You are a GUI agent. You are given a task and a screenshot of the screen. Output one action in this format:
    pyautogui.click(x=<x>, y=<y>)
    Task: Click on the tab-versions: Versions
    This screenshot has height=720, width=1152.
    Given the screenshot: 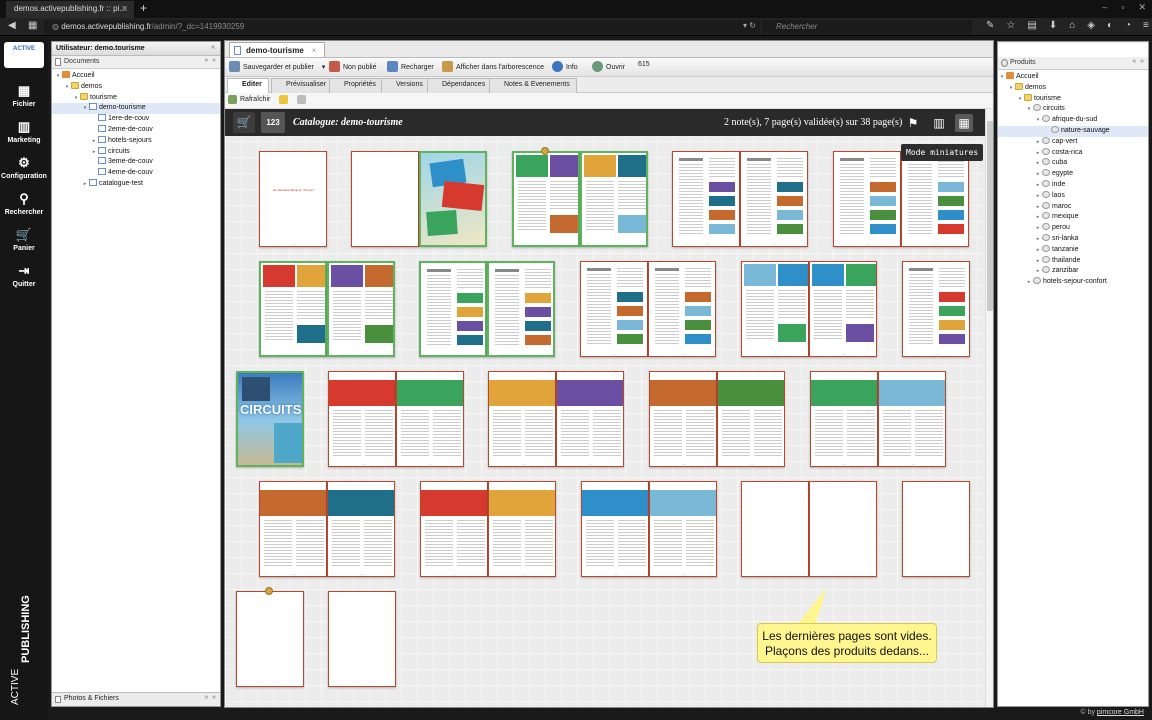 What is the action you would take?
    pyautogui.click(x=405, y=85)
    